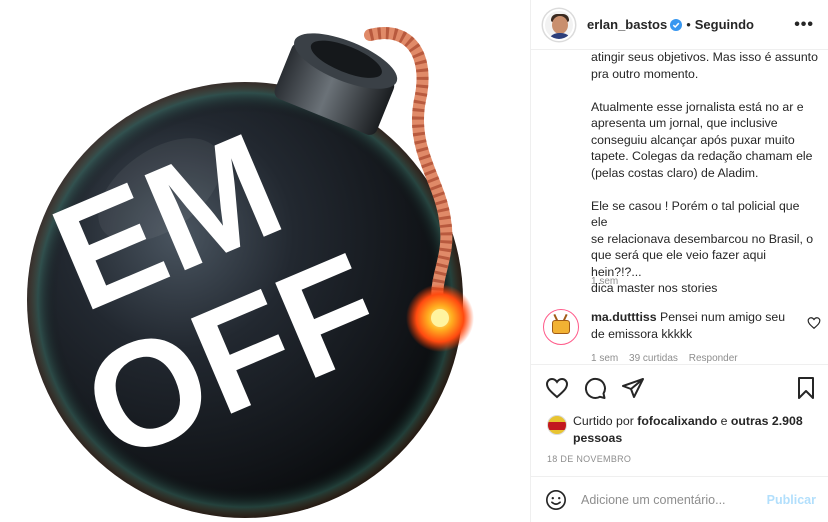 Image resolution: width=828 pixels, height=522 pixels. Describe the element at coordinates (559, 24) in the screenshot. I see `author-avatar` at that location.